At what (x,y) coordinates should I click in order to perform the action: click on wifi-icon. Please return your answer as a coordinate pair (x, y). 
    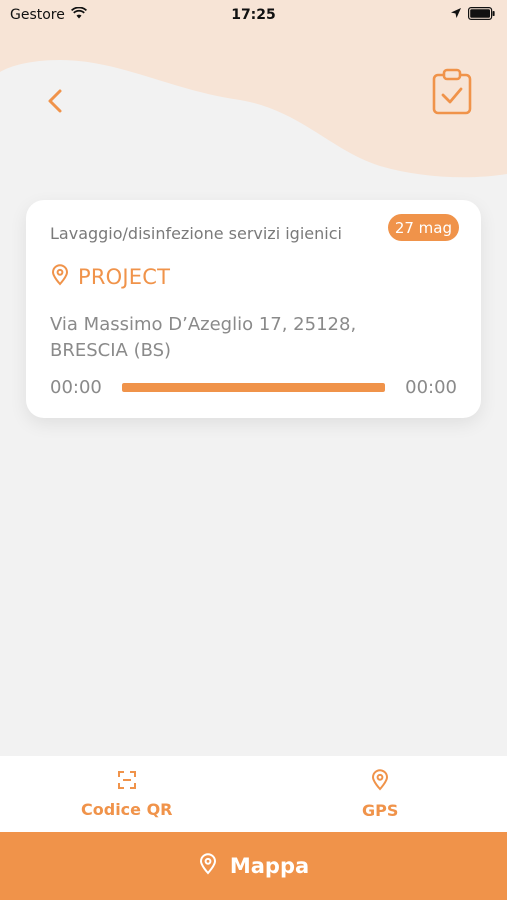
    Looking at the image, I should click on (78, 14).